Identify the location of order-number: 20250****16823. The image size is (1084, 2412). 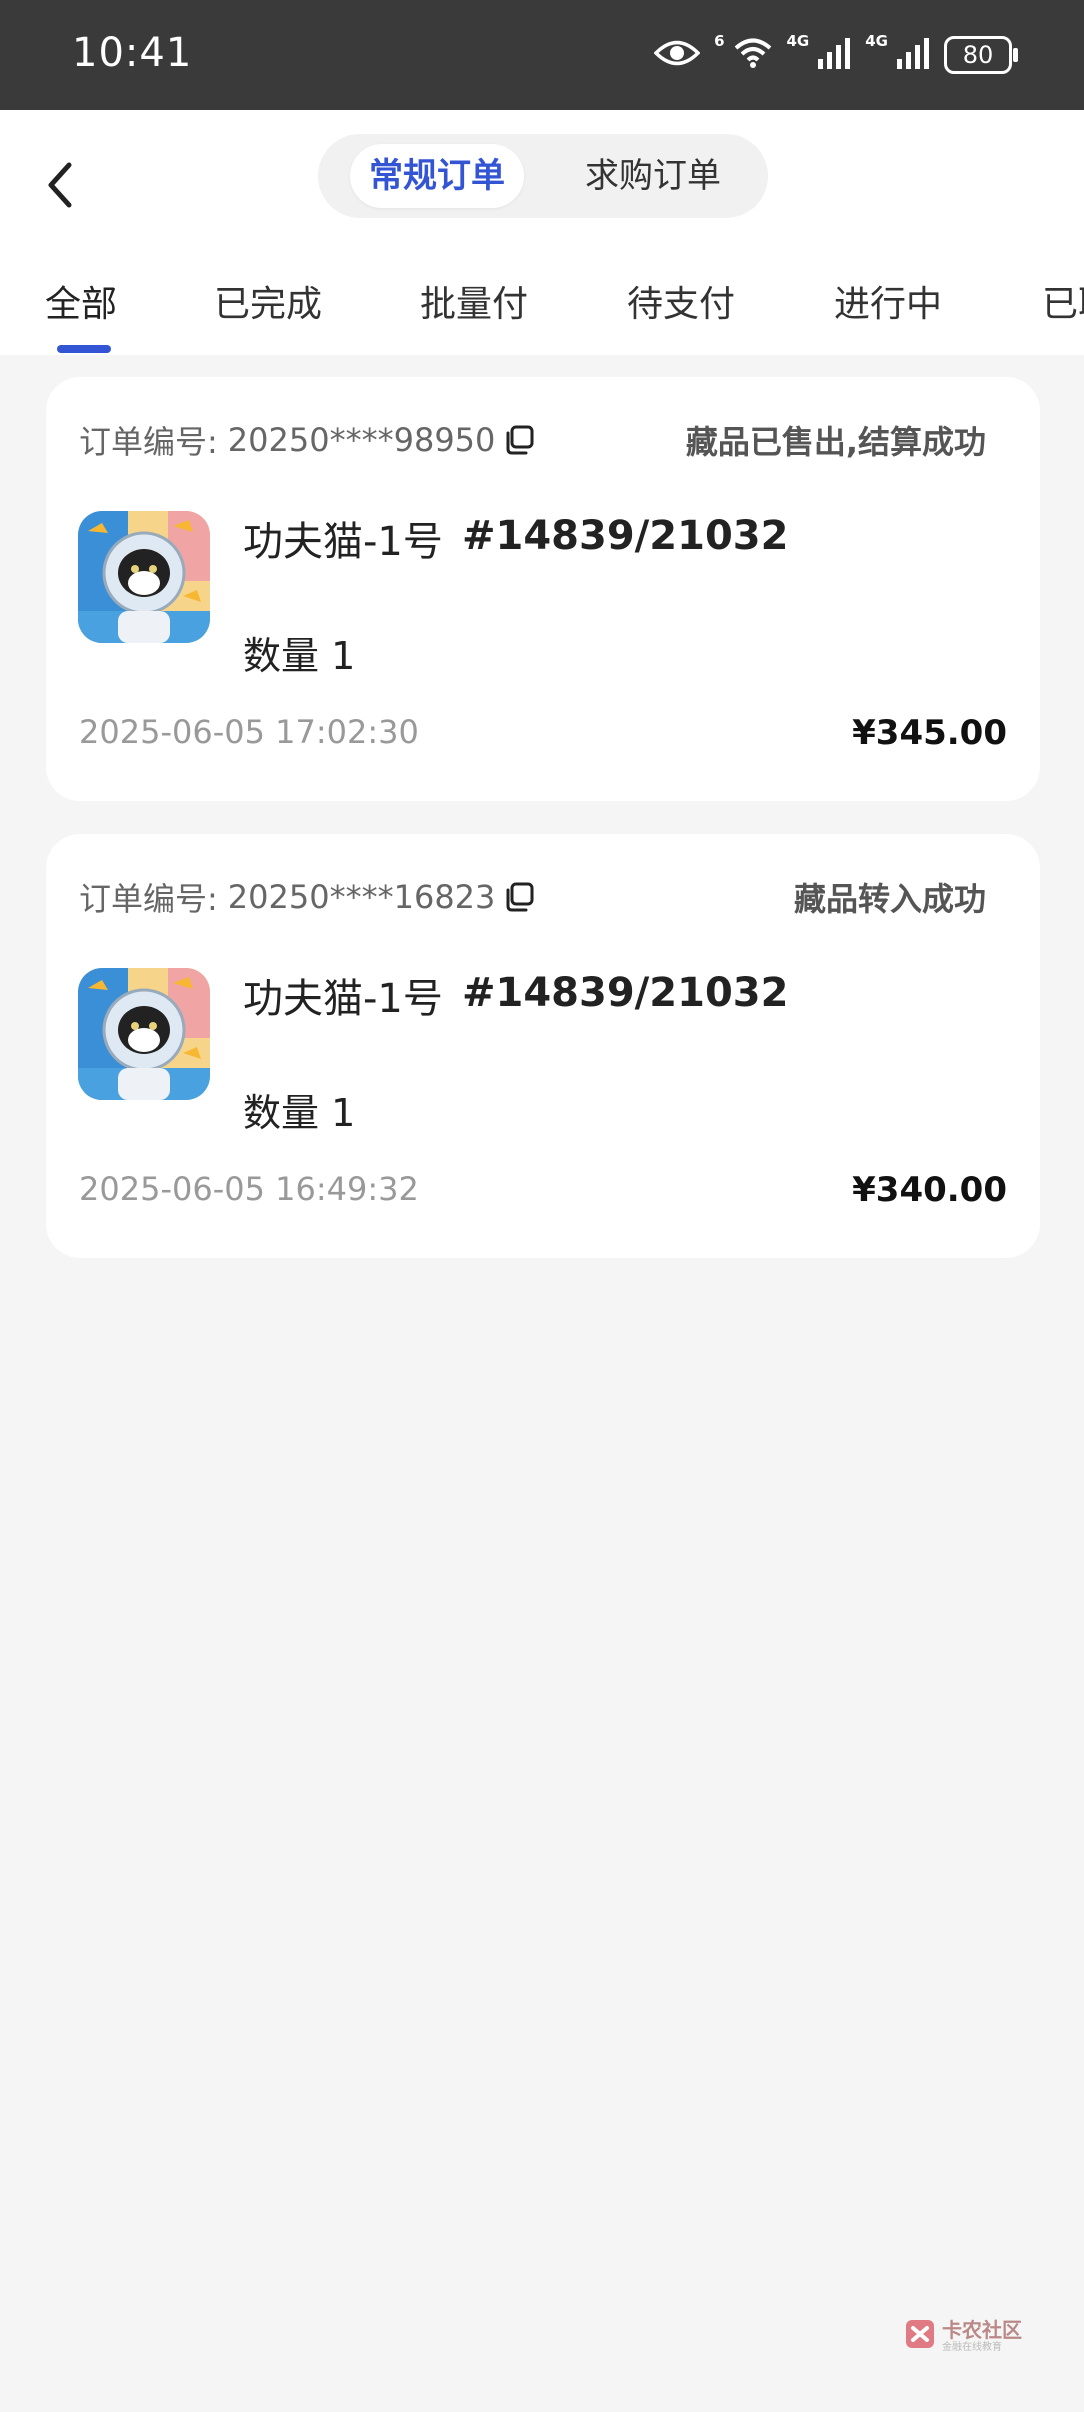
(361, 897).